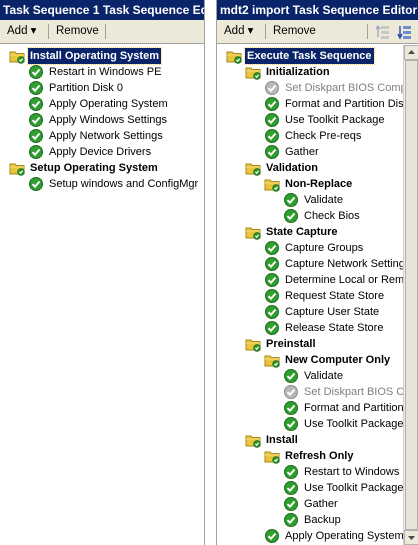 This screenshot has height=545, width=418. What do you see at coordinates (302, 232) in the screenshot?
I see `tree-item-label: State Capture` at bounding box center [302, 232].